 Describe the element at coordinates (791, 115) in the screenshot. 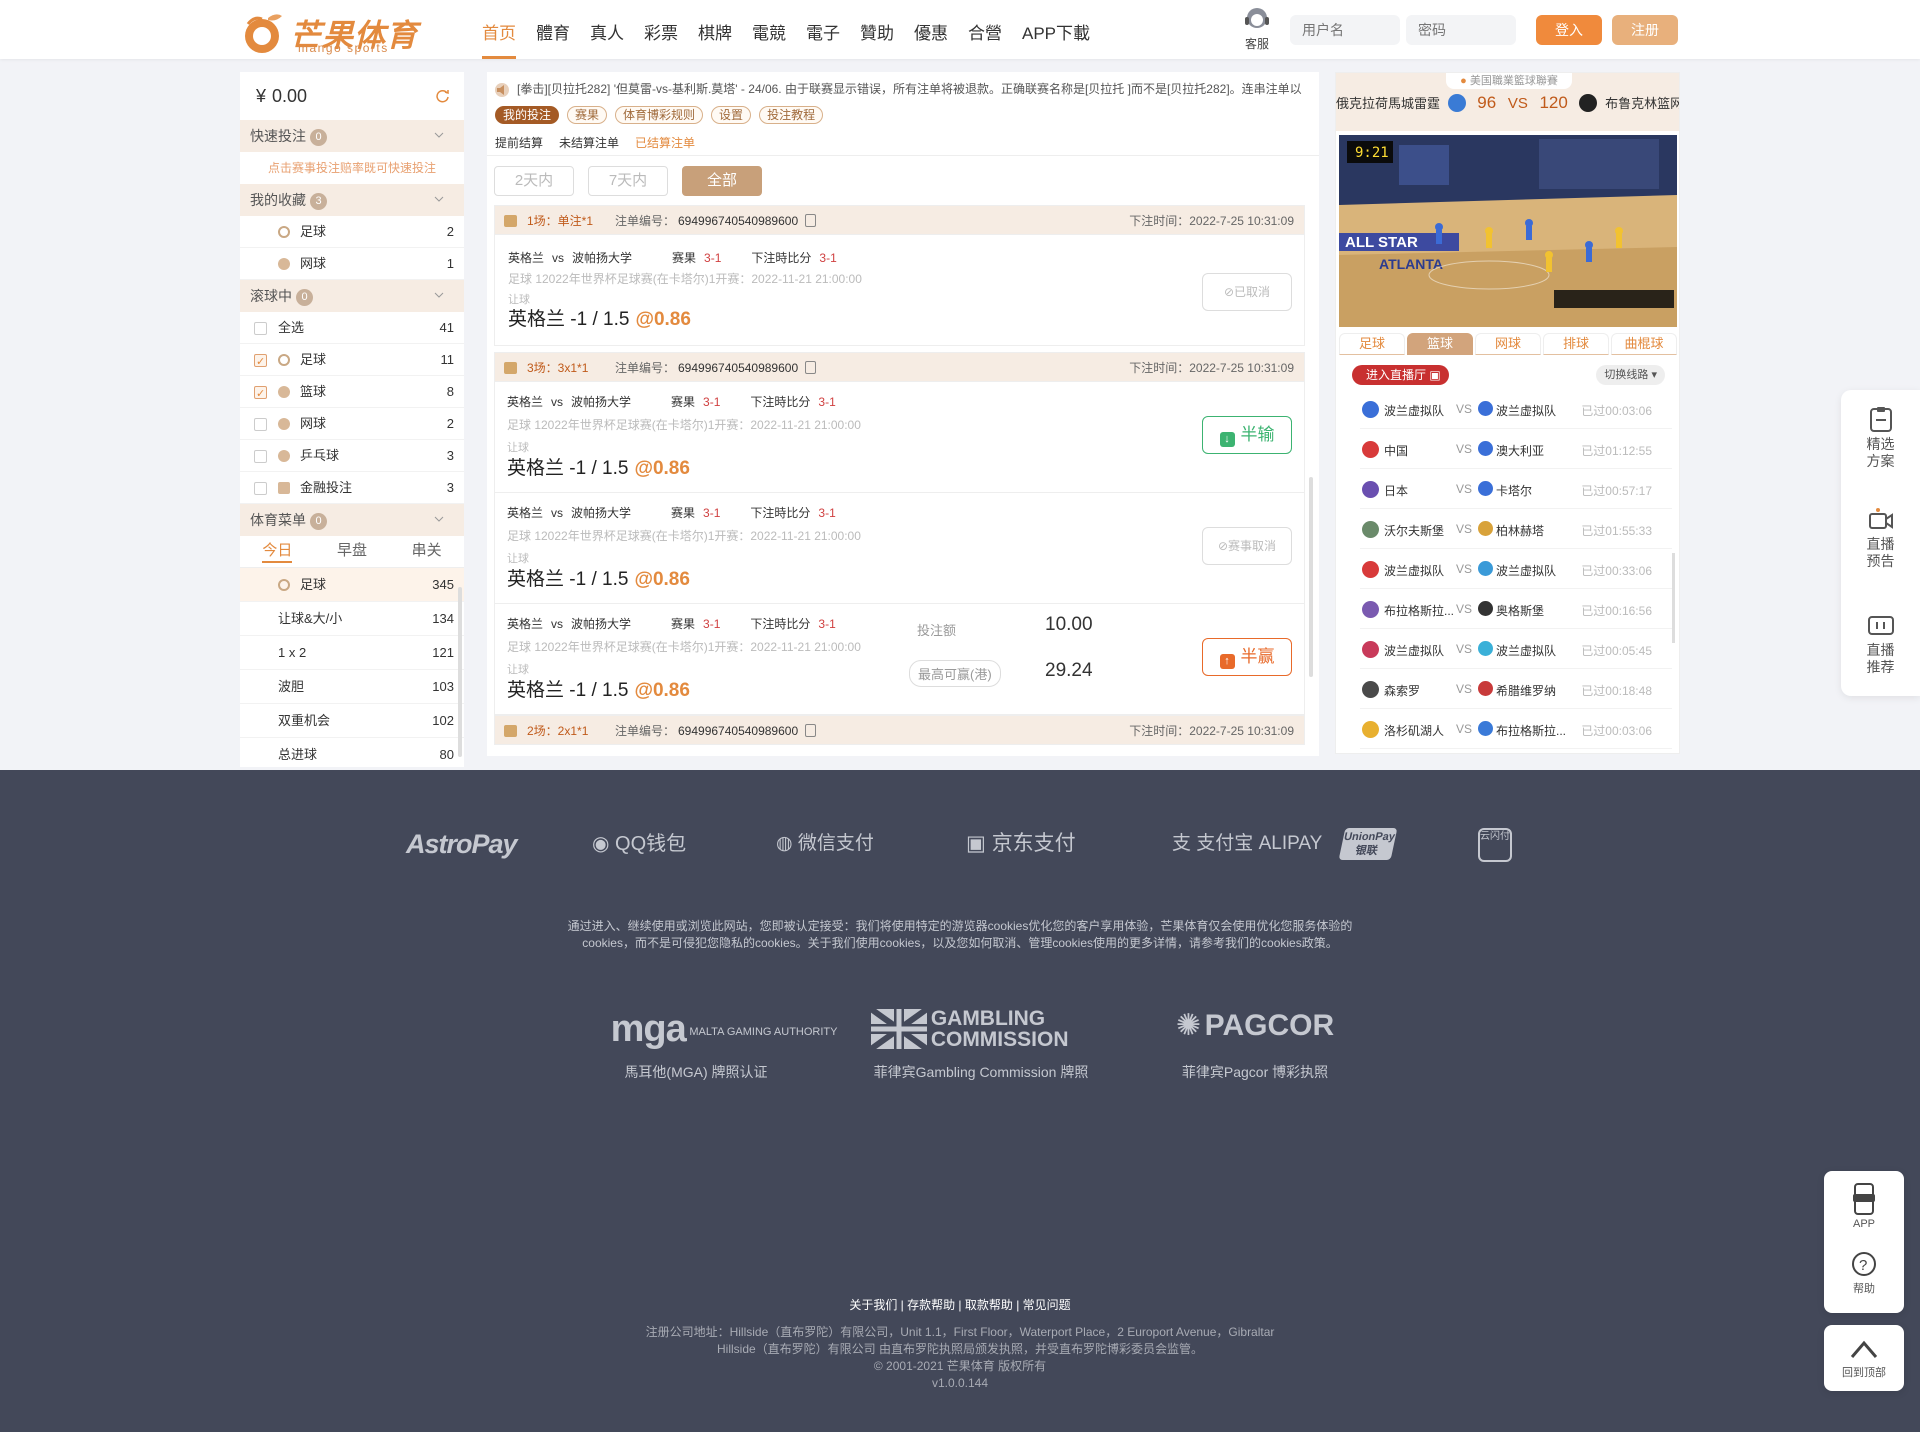

I see `tab-tutorial: 投注教程` at that location.